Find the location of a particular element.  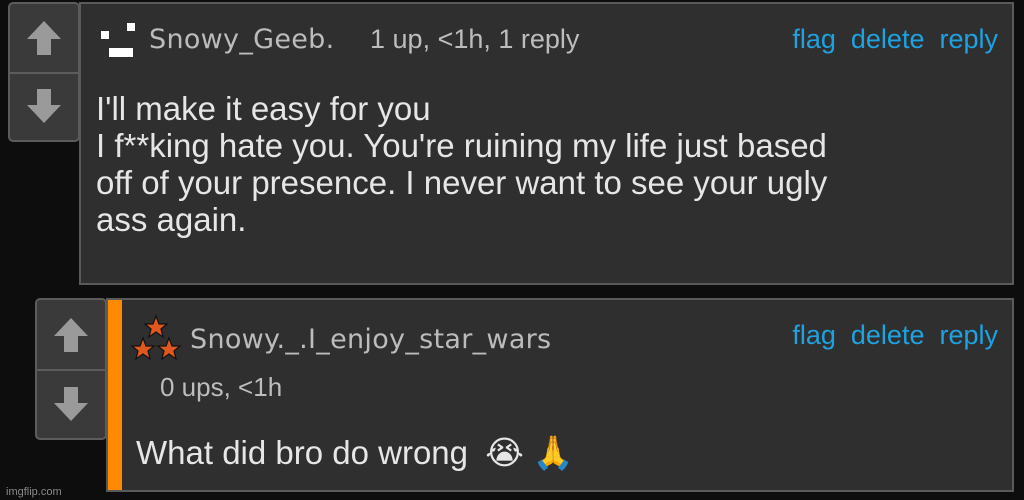

comment-line: I'll make it easy for you is located at coordinates (263, 108).